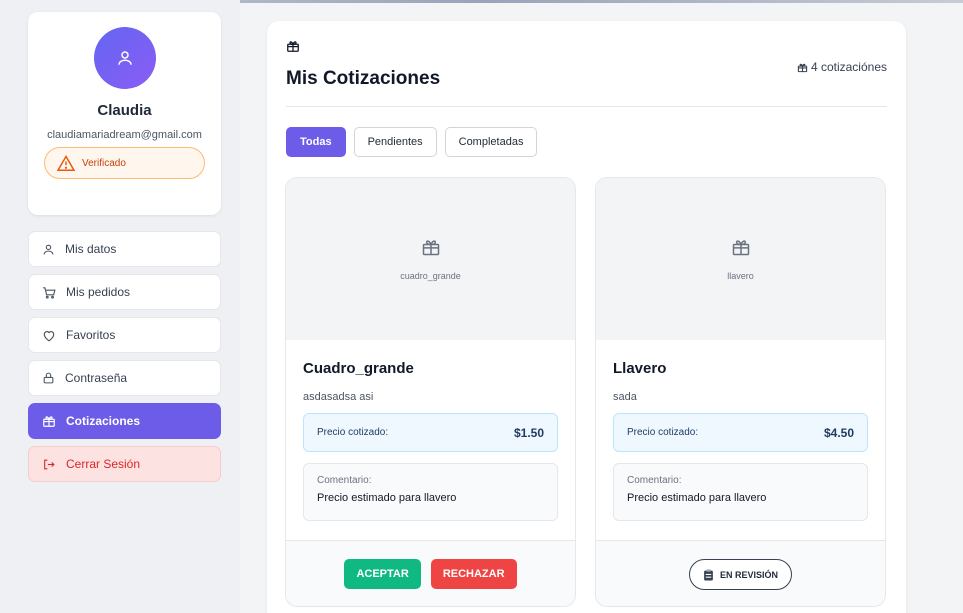  I want to click on sidebar-item-mis-datos: Mis datos, so click(124, 249).